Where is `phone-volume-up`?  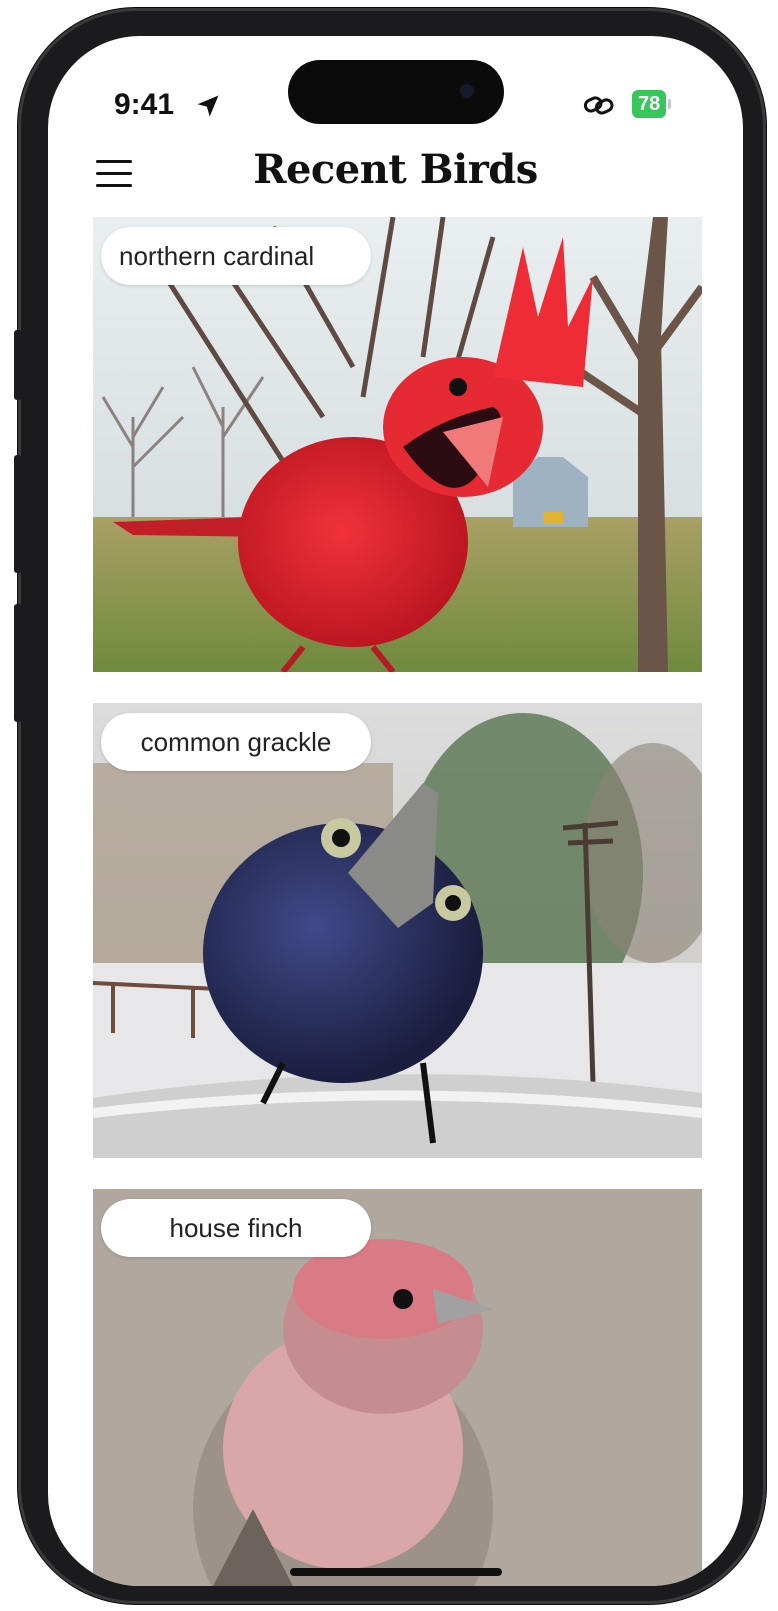 phone-volume-up is located at coordinates (18, 514).